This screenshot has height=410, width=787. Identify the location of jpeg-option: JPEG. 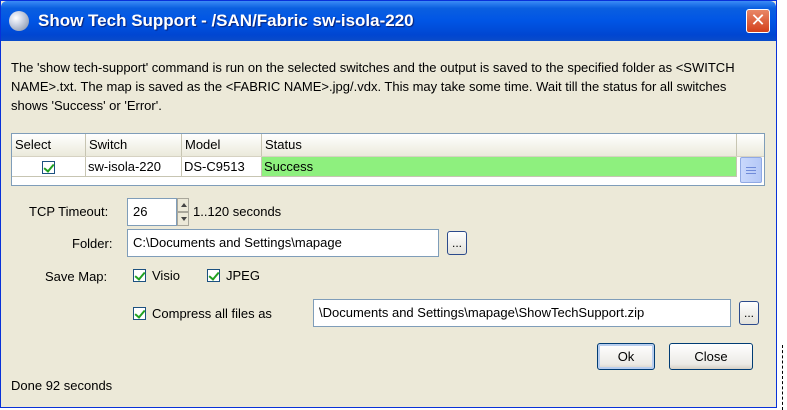
(233, 275).